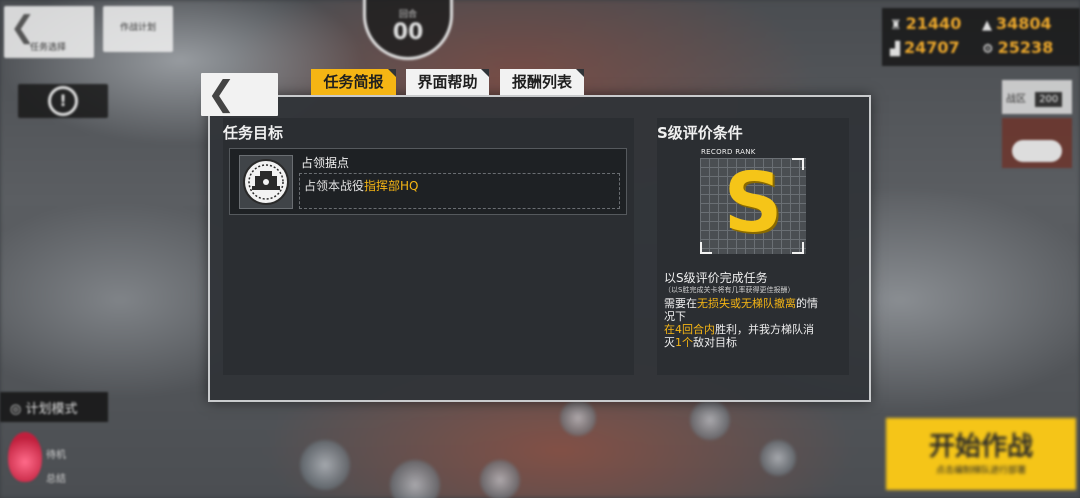 Image resolution: width=1080 pixels, height=498 pixels. What do you see at coordinates (926, 23) in the screenshot?
I see `resource-manpower: ♜ 21440` at bounding box center [926, 23].